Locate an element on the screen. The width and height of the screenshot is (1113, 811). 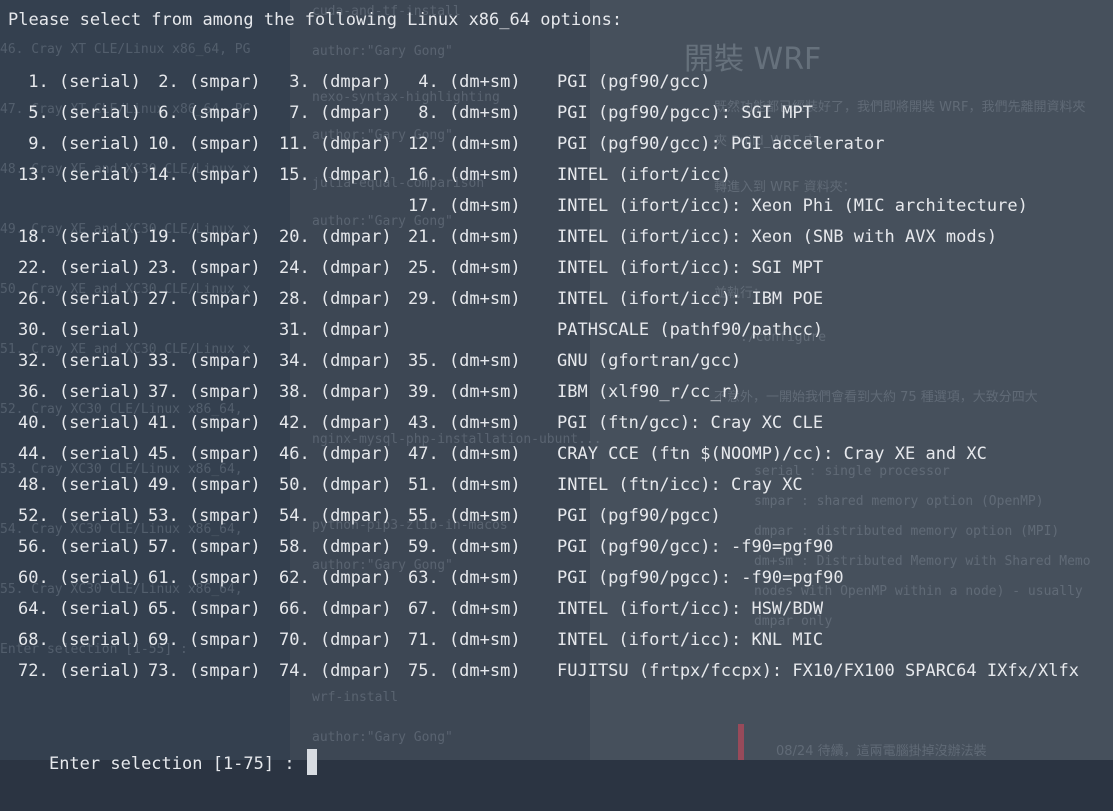
prompt-text: Enter selection [1-75] : is located at coordinates (176, 764).